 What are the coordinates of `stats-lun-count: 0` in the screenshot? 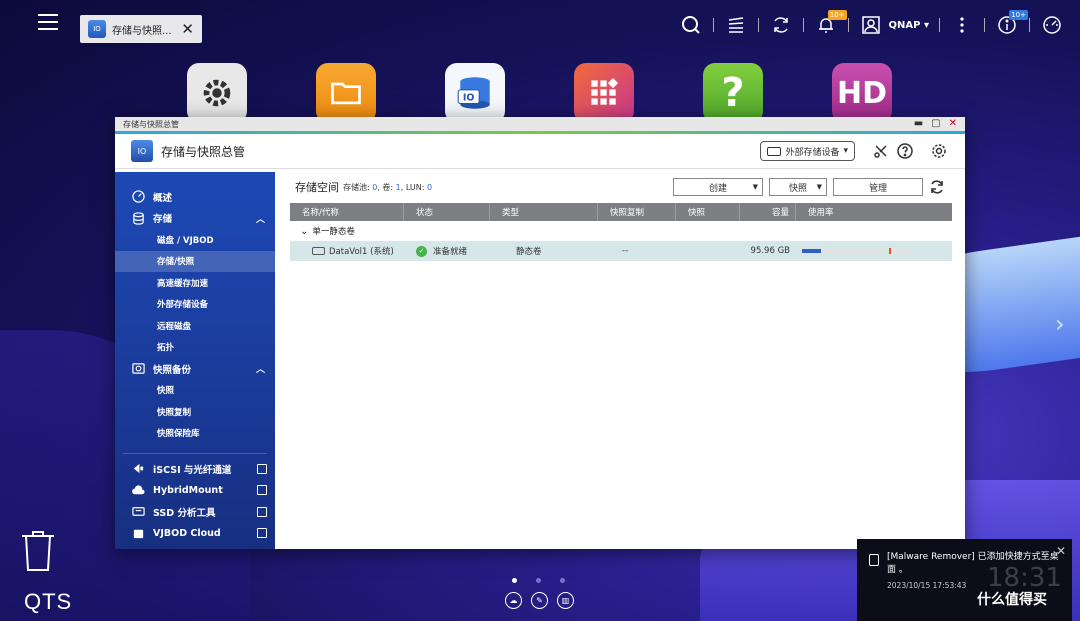 It's located at (430, 187).